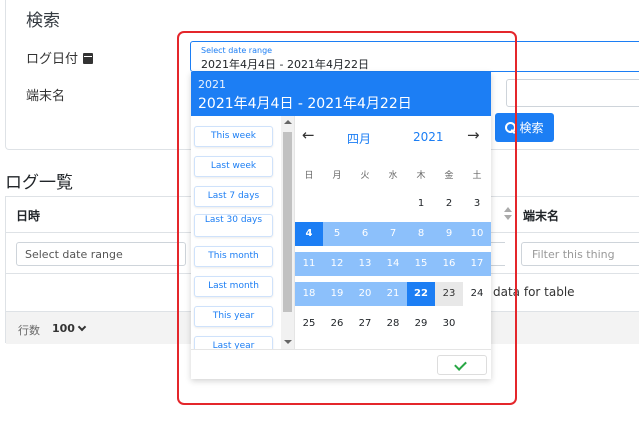 Image resolution: width=639 pixels, height=427 pixels. Describe the element at coordinates (52, 59) in the screenshot. I see `log-date-label-text: ログ日付` at that location.